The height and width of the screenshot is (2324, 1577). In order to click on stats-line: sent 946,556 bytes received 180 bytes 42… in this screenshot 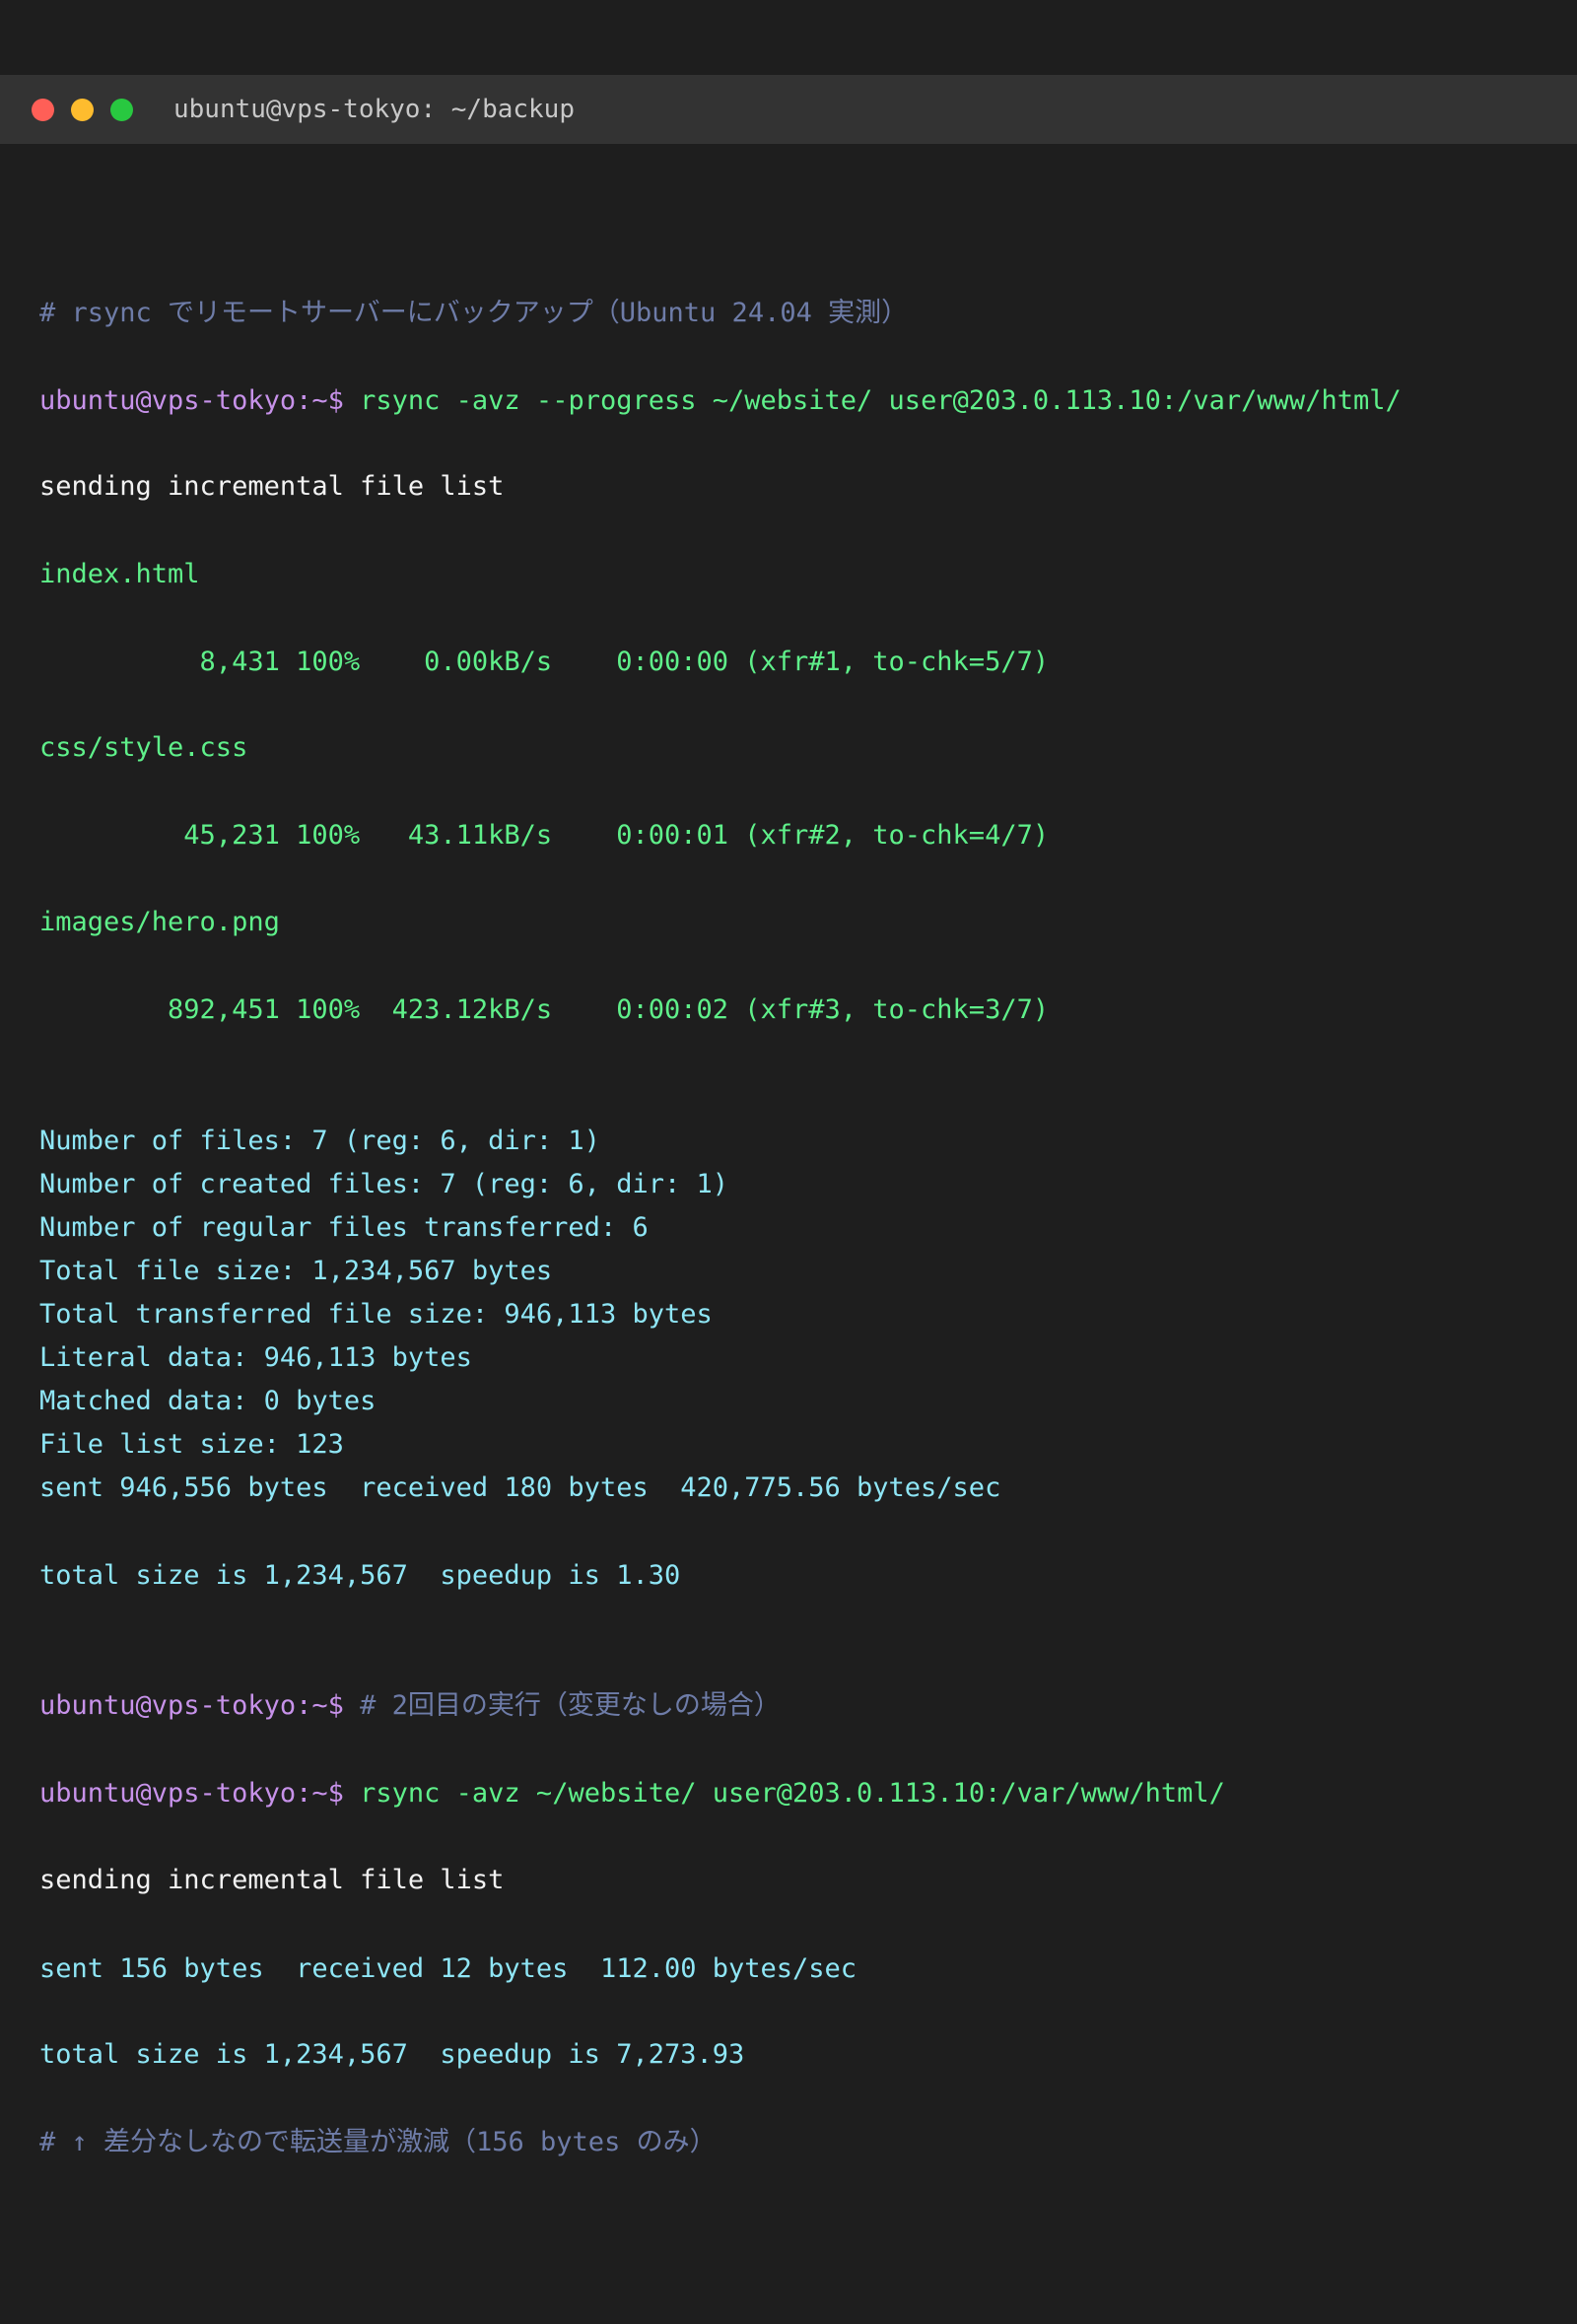, I will do `click(520, 1487)`.